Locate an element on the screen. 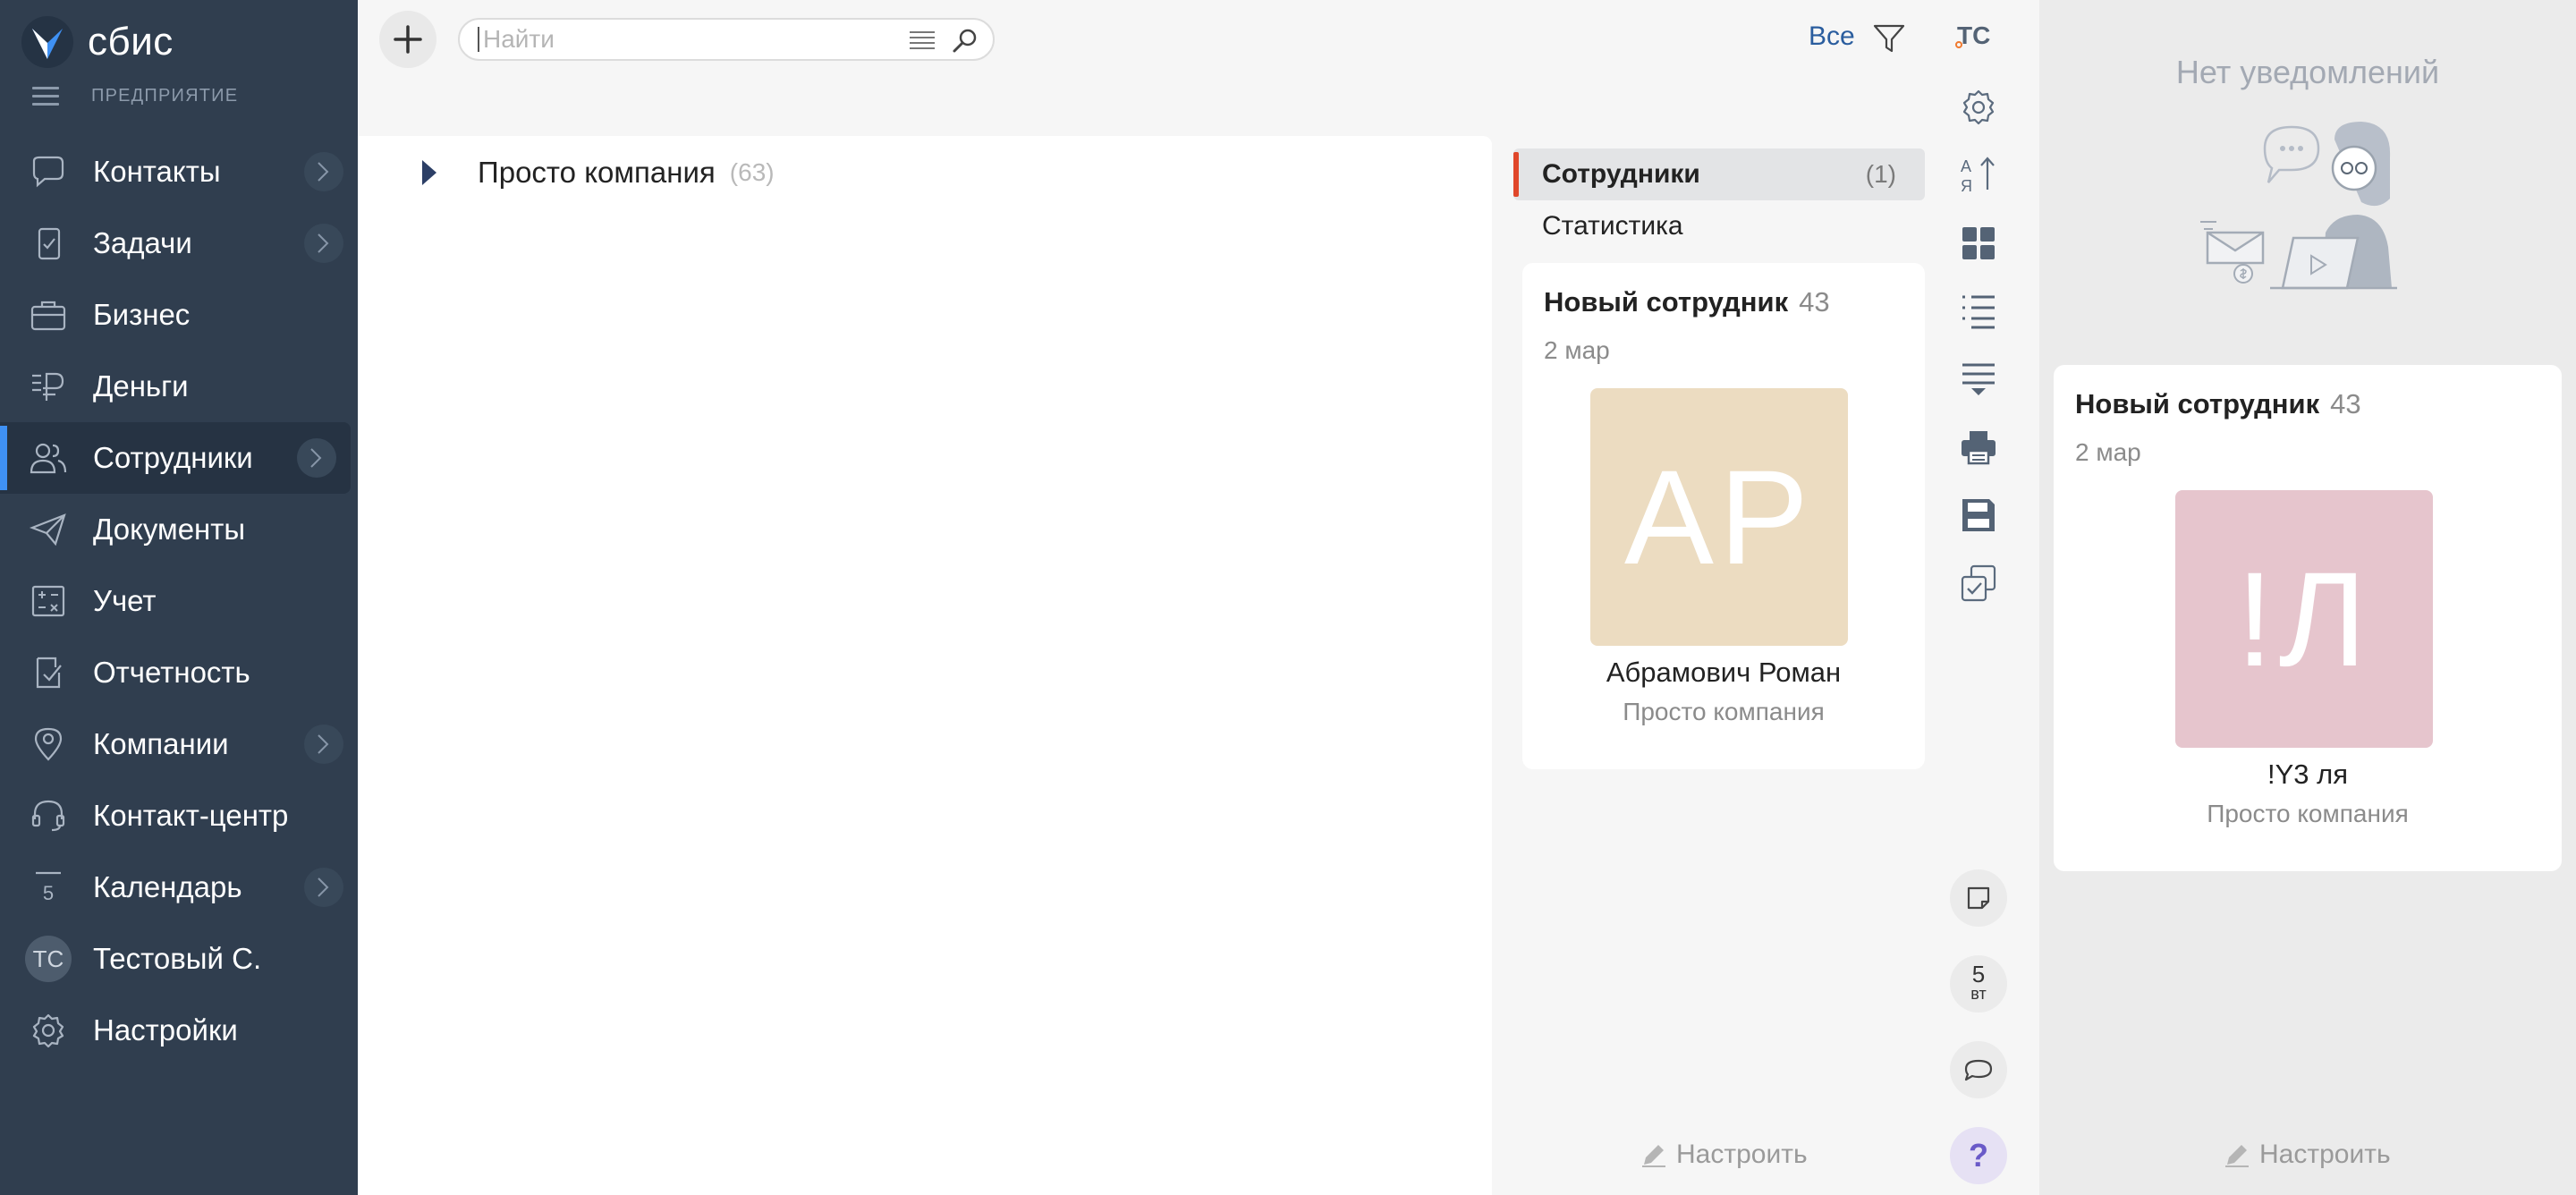  company-count: (63) is located at coordinates (752, 172).